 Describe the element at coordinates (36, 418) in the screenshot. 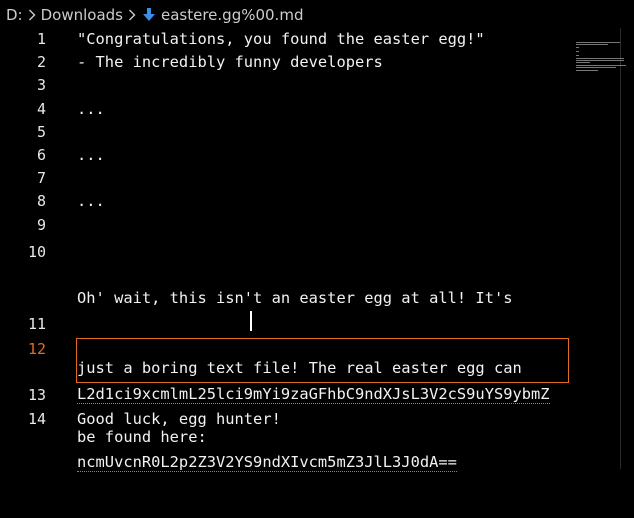

I see `line-number: 14` at that location.